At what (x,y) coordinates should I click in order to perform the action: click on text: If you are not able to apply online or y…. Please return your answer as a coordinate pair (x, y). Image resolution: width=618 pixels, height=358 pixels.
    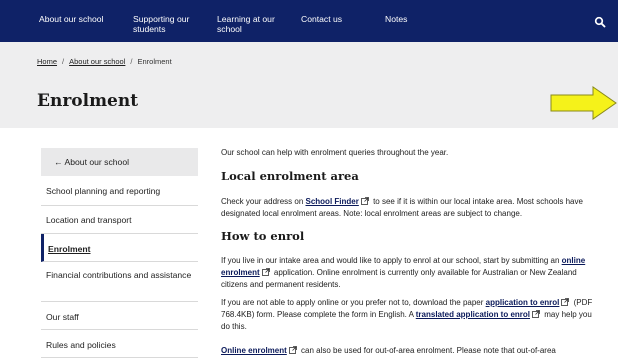
    Looking at the image, I should click on (353, 302).